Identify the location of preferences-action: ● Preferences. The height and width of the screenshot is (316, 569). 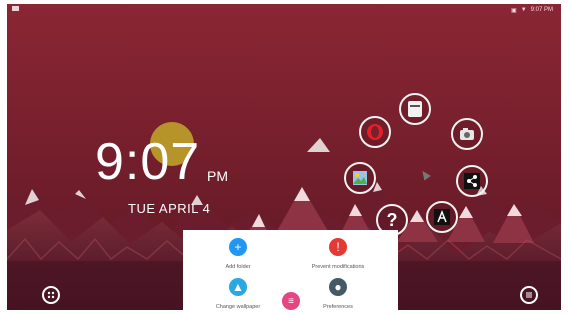
(338, 294).